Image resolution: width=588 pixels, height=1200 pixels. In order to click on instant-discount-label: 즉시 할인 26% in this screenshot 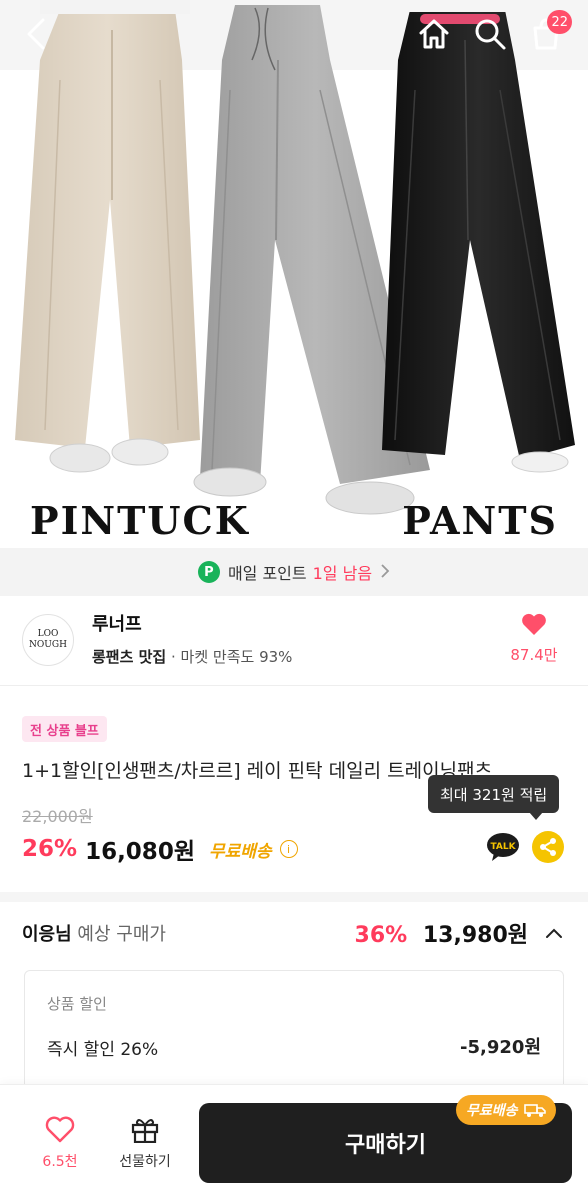, I will do `click(103, 1050)`.